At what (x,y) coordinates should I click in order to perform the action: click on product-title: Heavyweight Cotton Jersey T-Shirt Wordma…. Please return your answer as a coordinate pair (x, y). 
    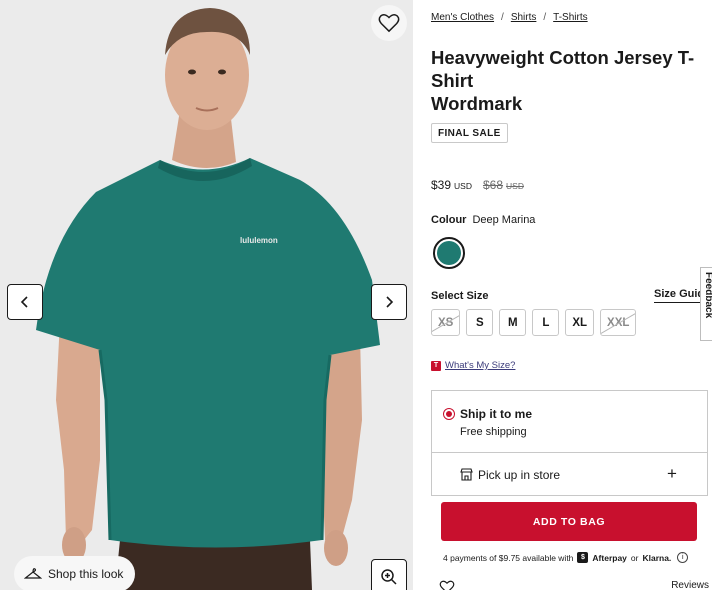
    Looking at the image, I should click on (571, 80).